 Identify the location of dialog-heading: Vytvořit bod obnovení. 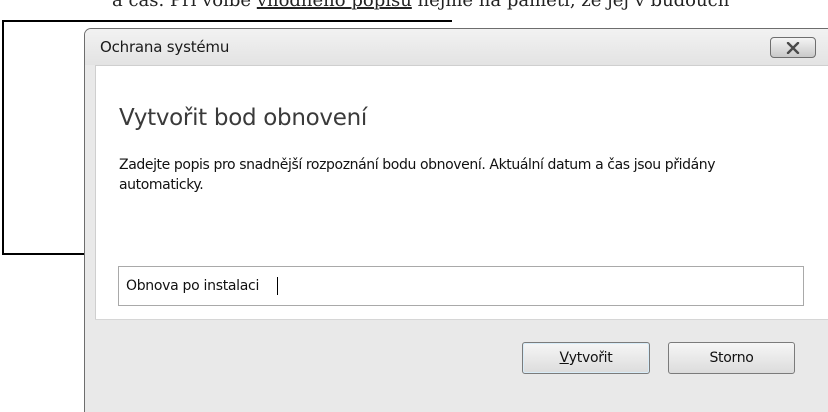
(243, 118).